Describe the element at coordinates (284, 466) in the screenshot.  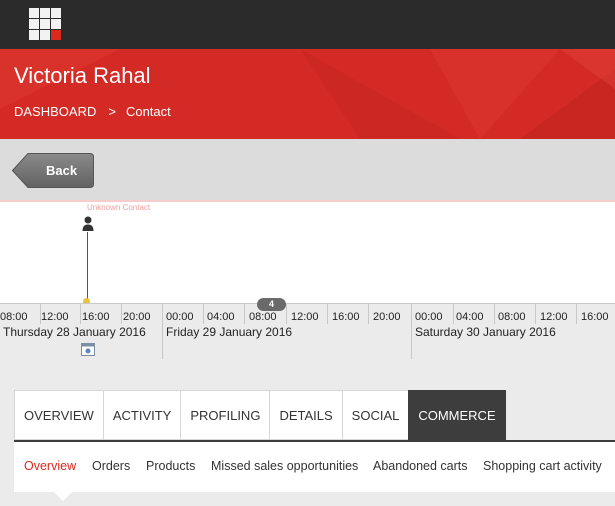
I see `subnav-missed-sales-opportunities: Missed sales opportunities` at that location.